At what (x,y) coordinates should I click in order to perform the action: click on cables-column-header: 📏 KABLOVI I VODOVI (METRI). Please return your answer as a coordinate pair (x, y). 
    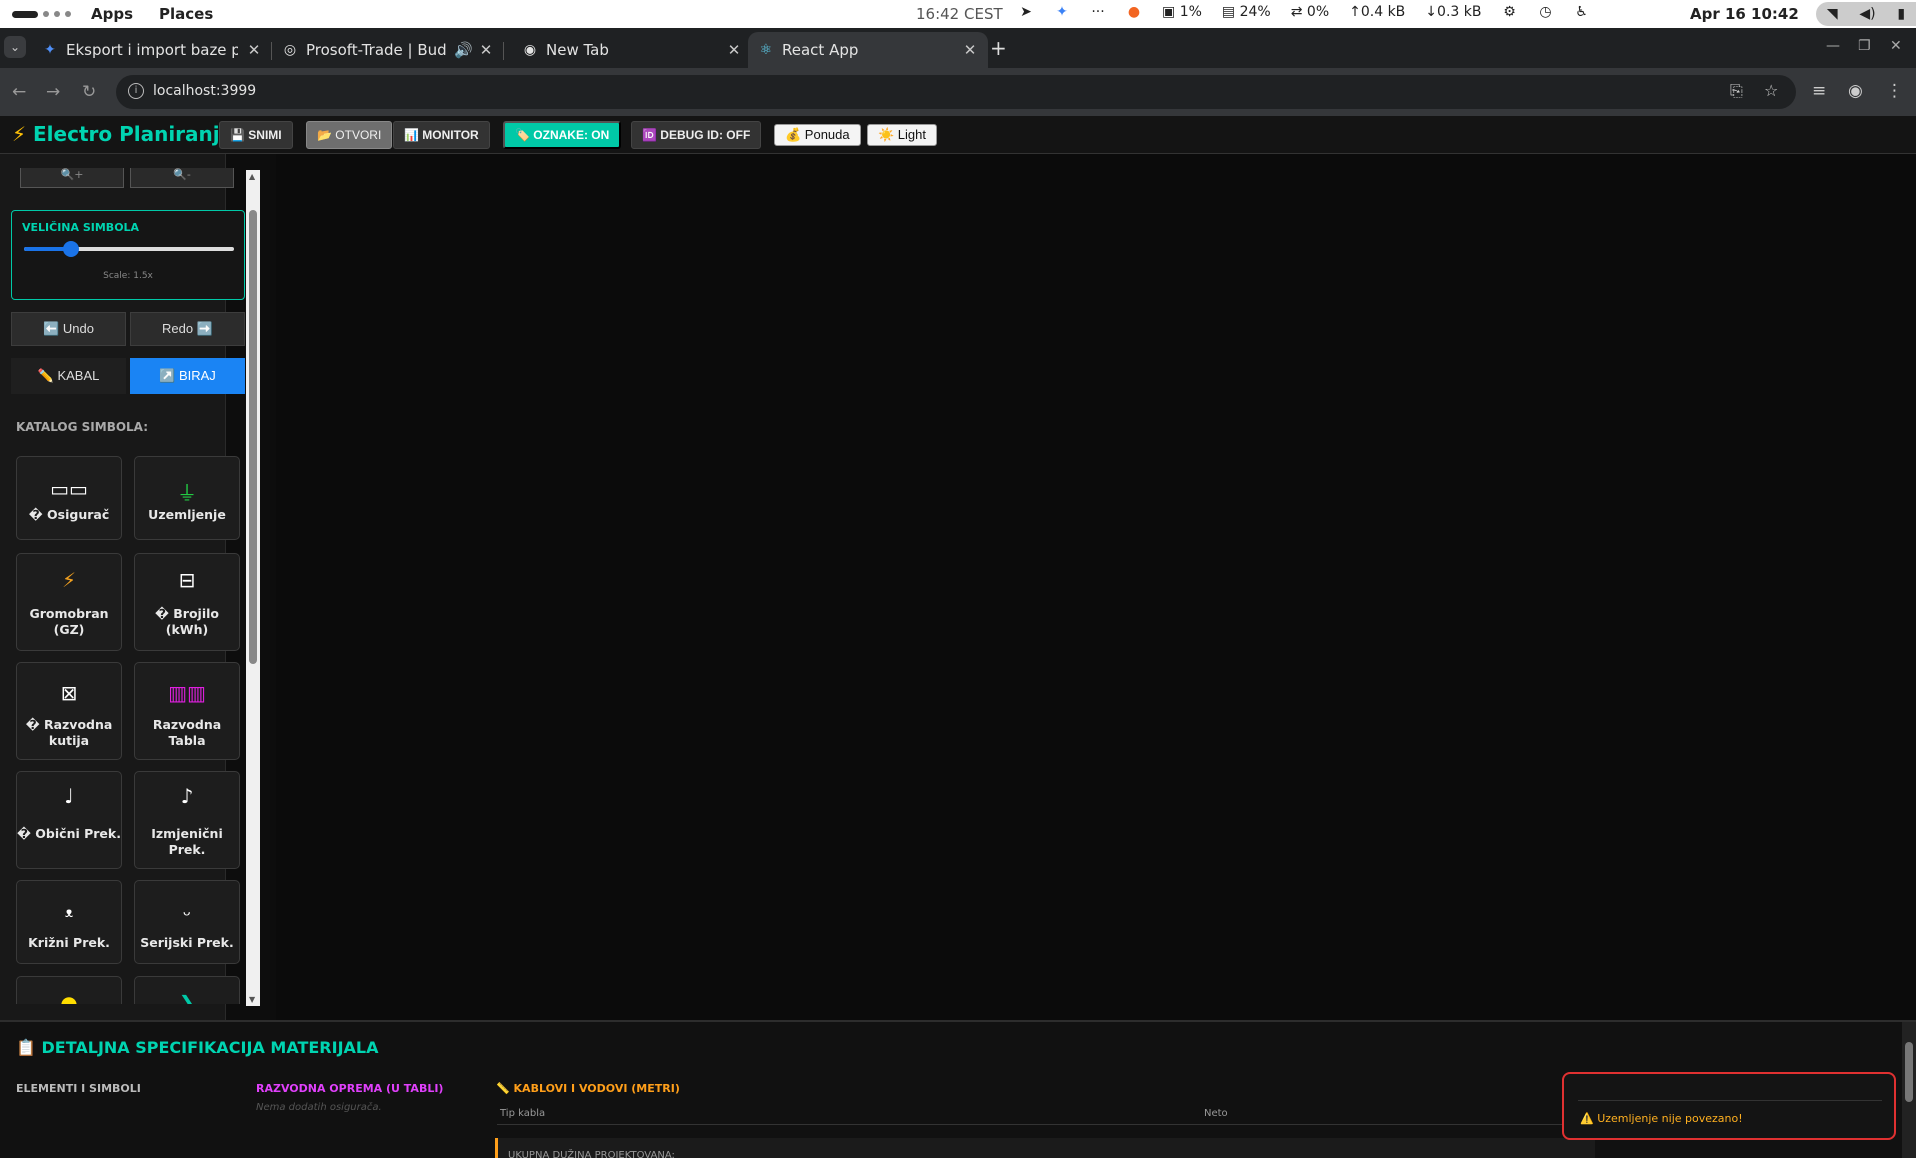
    Looking at the image, I should click on (588, 1088).